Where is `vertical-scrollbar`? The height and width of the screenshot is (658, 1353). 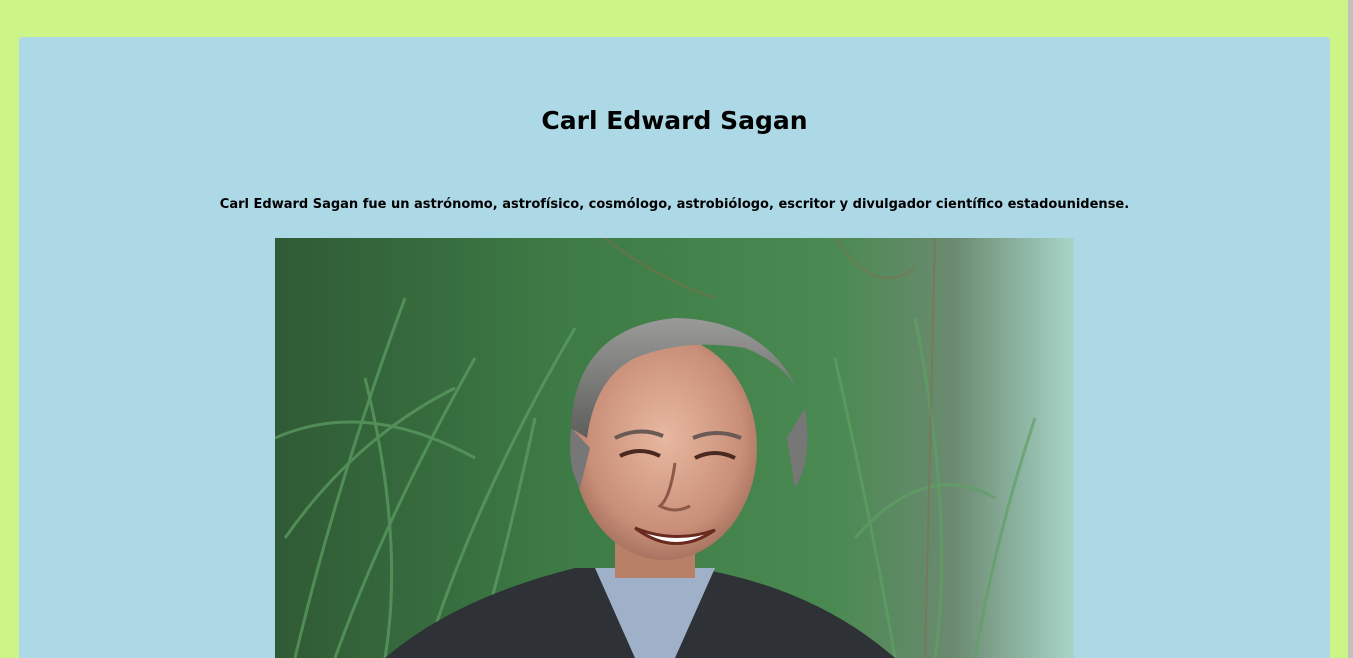
vertical-scrollbar is located at coordinates (1350, 329).